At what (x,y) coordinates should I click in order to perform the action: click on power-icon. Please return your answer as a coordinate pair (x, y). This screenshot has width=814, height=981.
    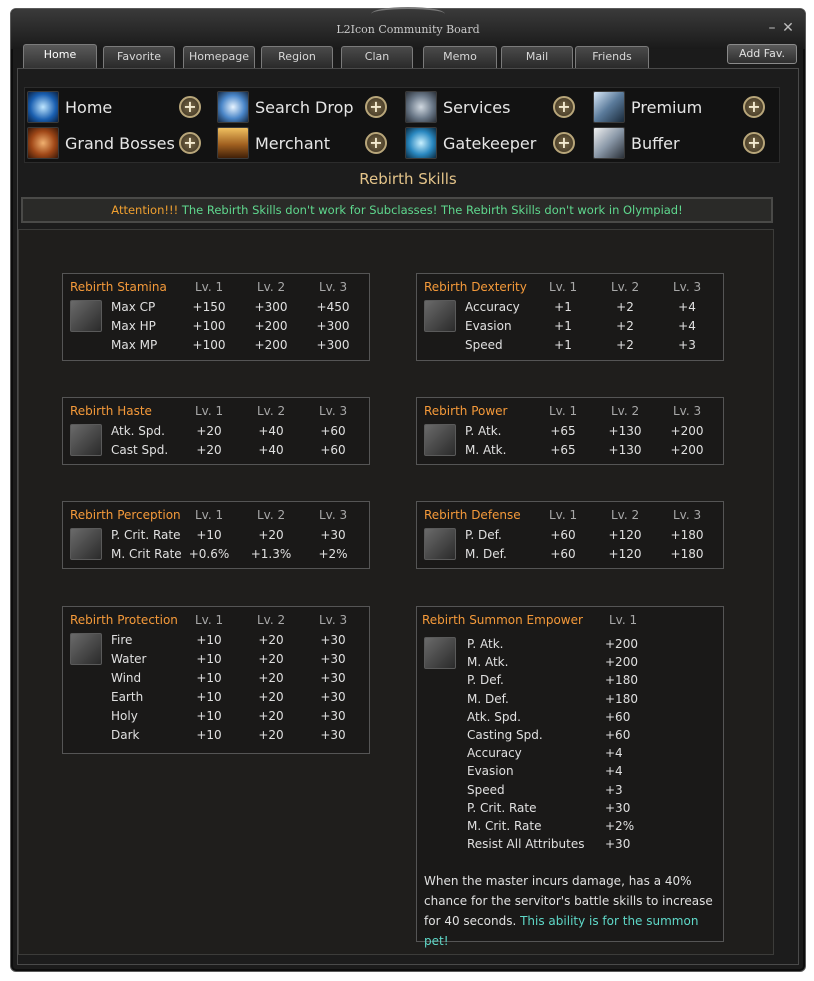
    Looking at the image, I should click on (440, 440).